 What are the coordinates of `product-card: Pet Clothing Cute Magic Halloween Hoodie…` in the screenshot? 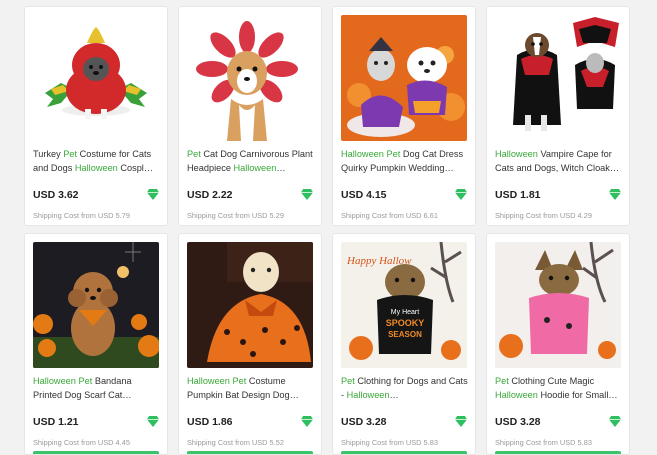 It's located at (558, 344).